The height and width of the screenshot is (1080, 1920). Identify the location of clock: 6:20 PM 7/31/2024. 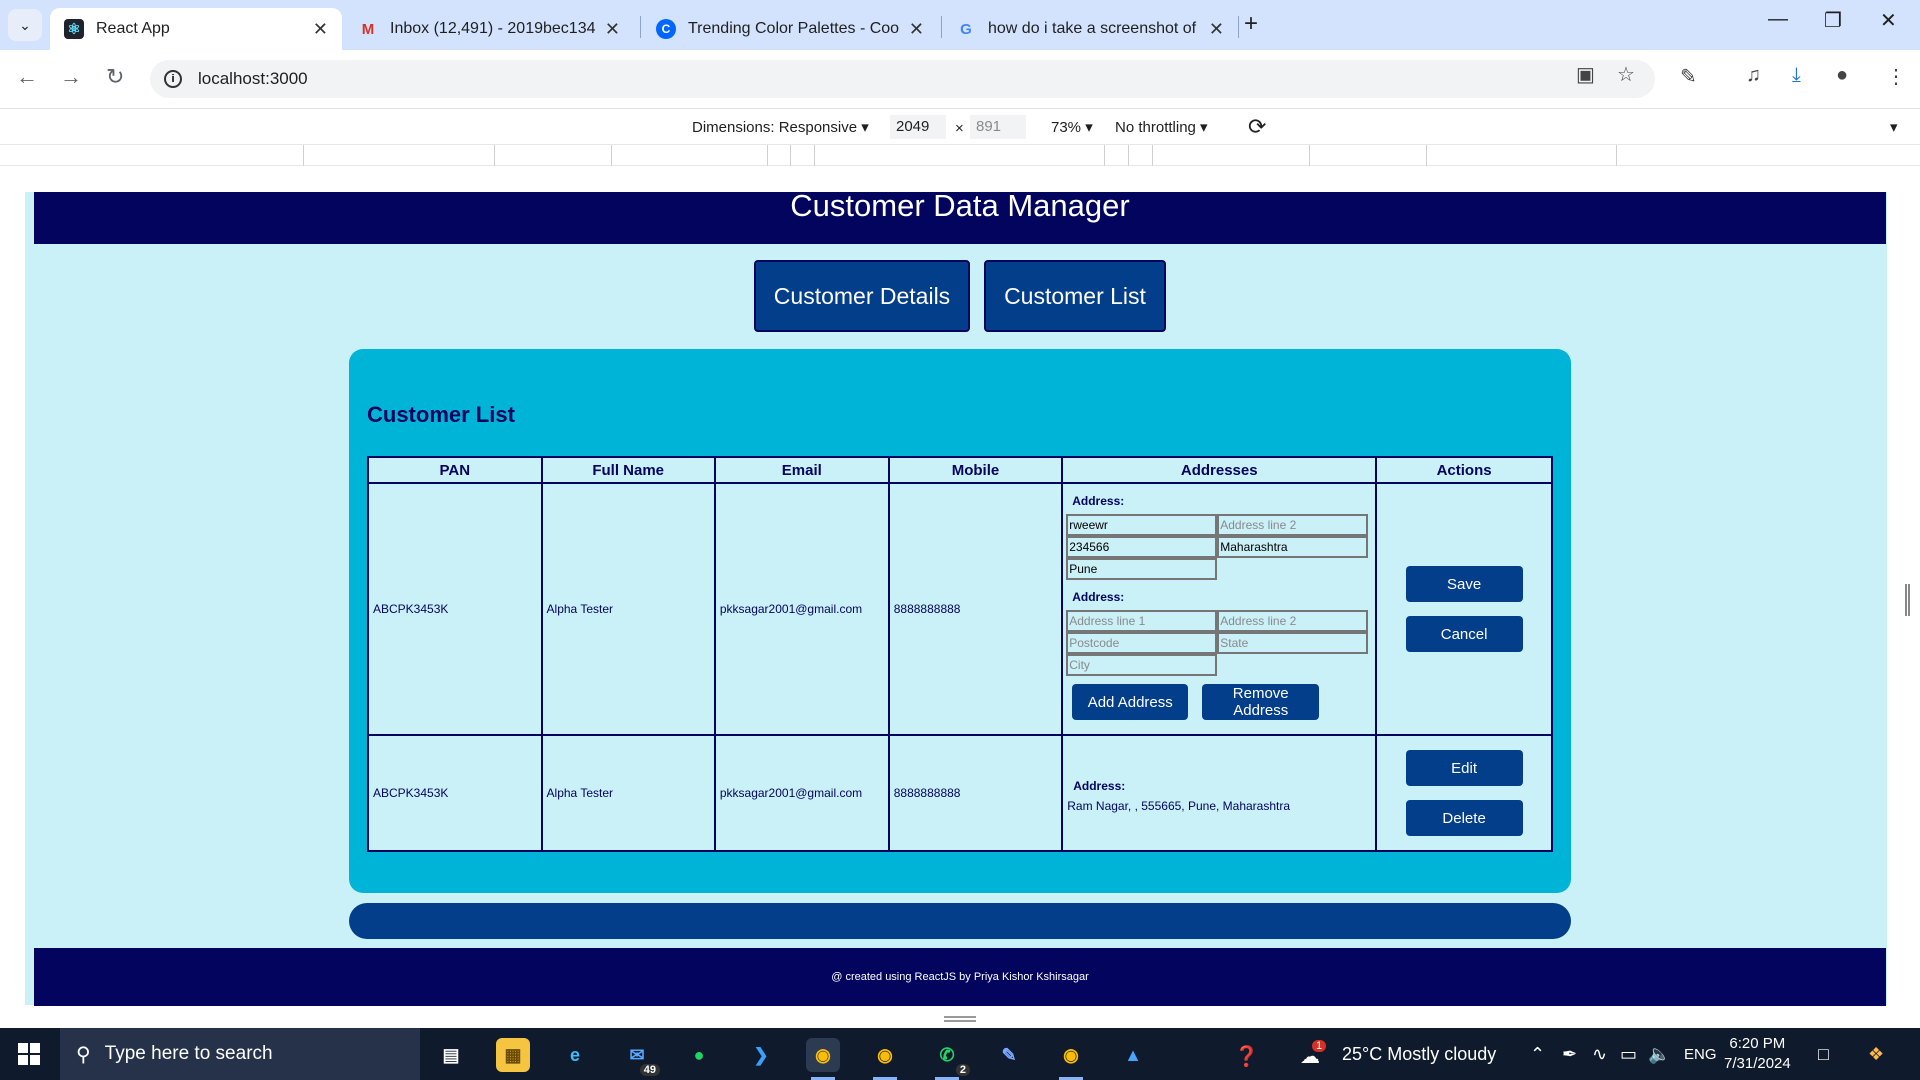
(1757, 1054).